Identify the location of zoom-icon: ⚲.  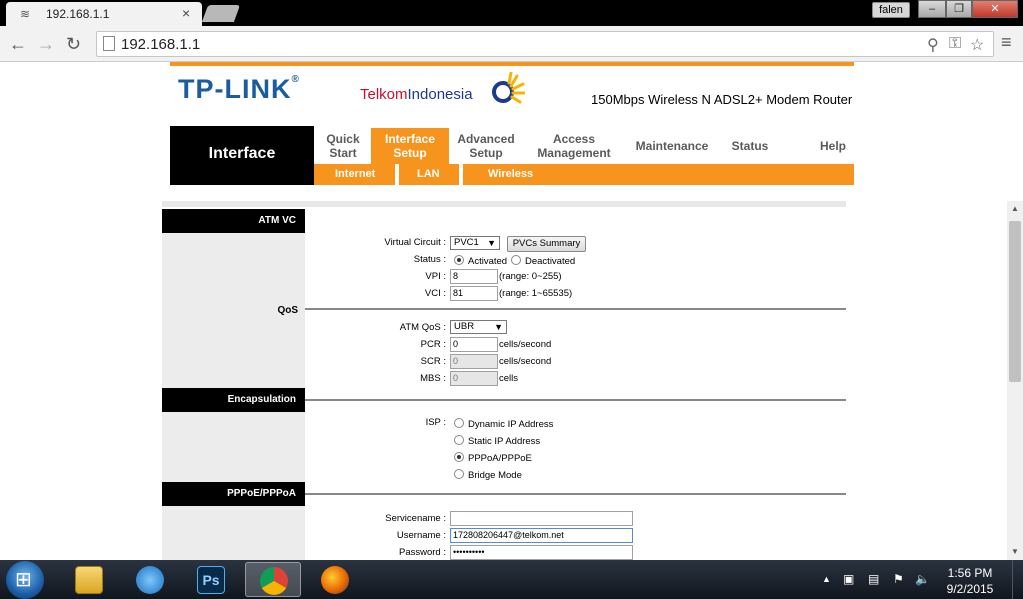
(933, 45).